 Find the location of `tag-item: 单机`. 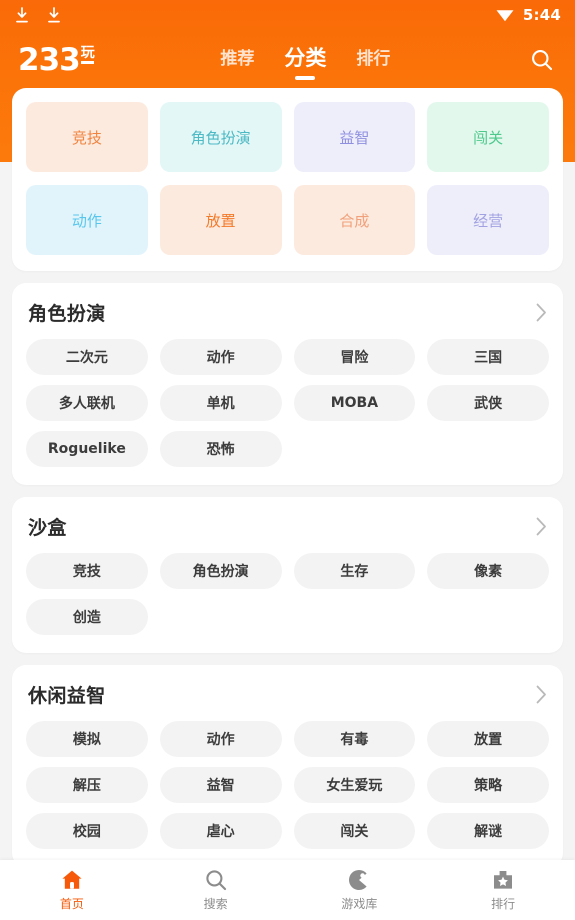

tag-item: 单机 is located at coordinates (220, 403).